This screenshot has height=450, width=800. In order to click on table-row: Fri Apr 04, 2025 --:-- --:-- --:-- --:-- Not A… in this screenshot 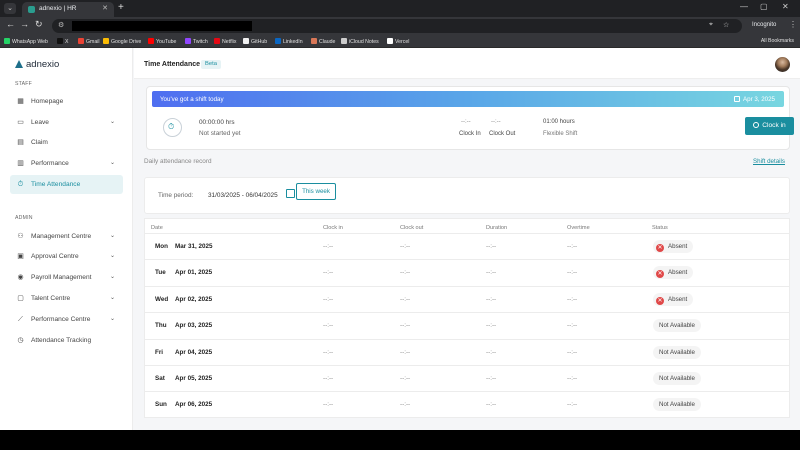, I will do `click(467, 351)`.